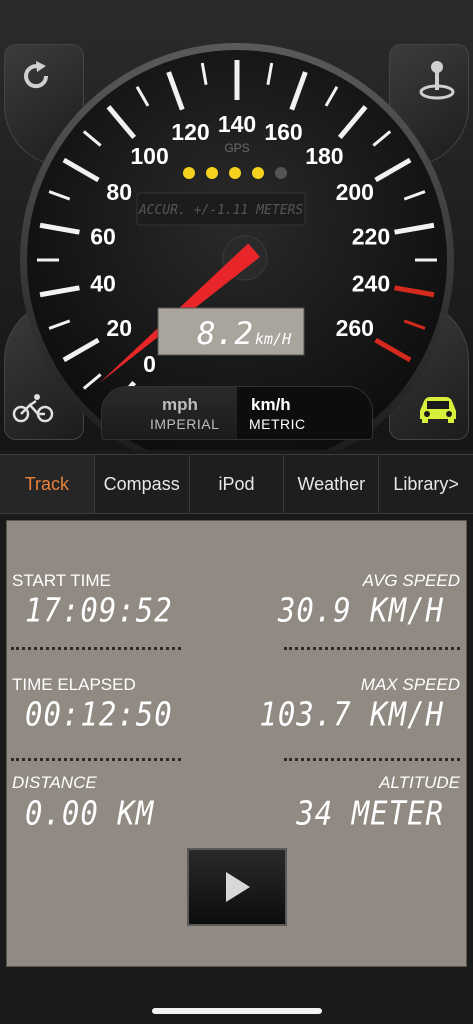 The image size is (473, 1024). I want to click on altitude-label: ALTITUDE, so click(419, 782).